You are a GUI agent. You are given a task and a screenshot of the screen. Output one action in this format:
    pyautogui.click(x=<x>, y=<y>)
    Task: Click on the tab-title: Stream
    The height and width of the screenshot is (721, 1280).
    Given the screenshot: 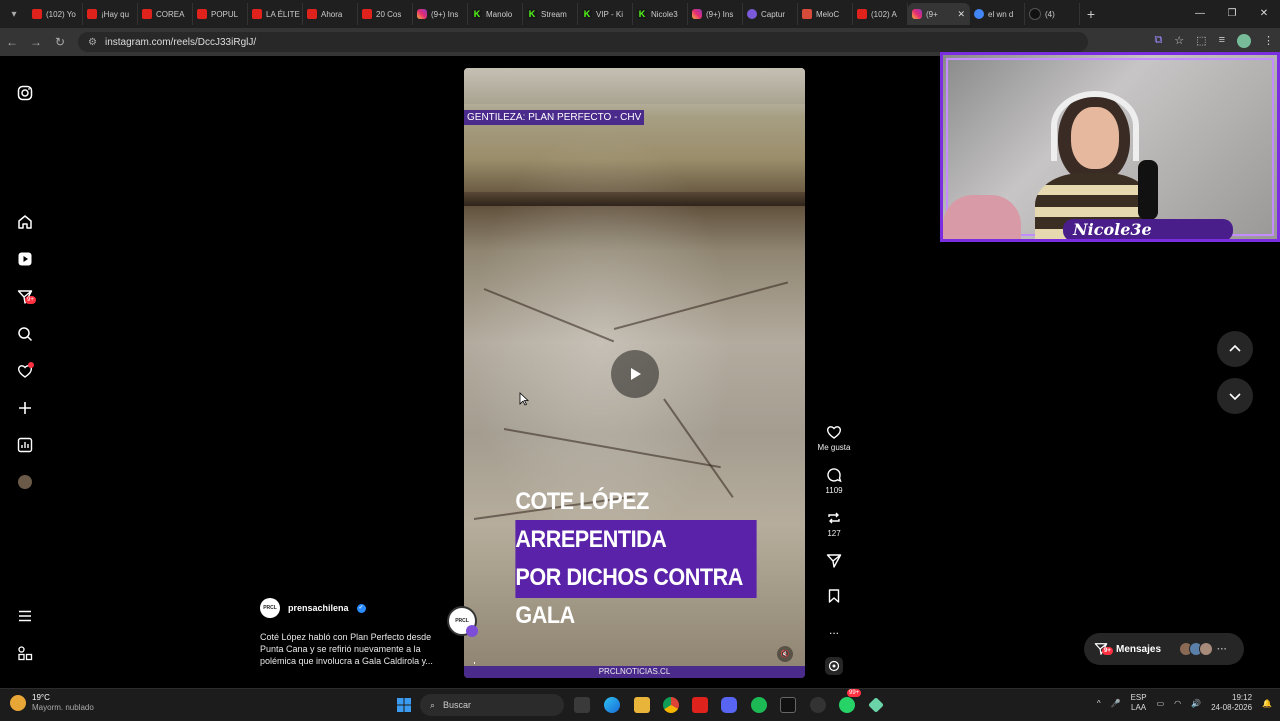 What is the action you would take?
    pyautogui.click(x=554, y=14)
    